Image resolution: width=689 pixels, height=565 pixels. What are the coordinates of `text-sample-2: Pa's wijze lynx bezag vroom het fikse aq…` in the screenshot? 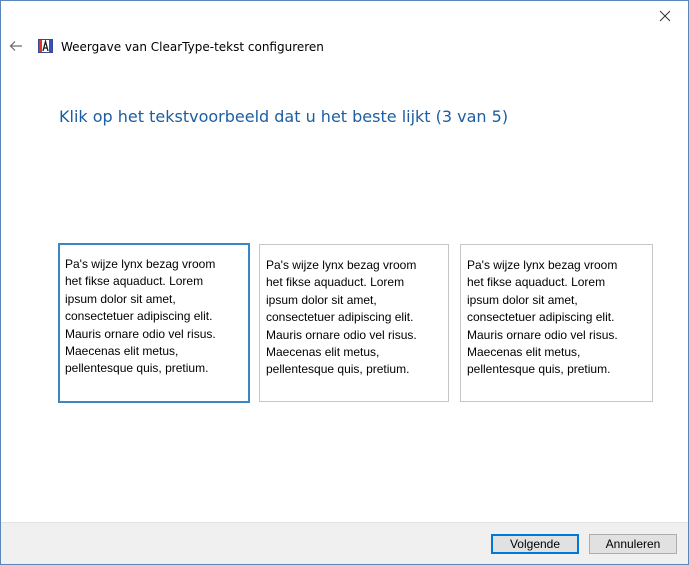 It's located at (354, 323).